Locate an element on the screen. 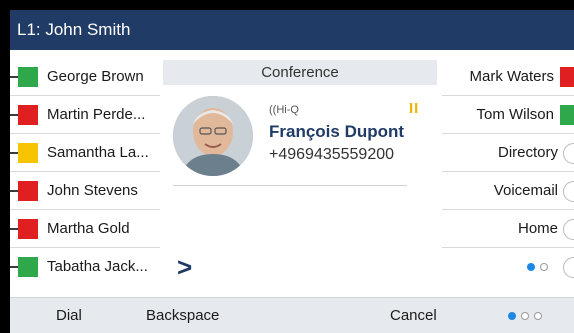 This screenshot has height=333, width=574. dial-softkey: Dial is located at coordinates (69, 315).